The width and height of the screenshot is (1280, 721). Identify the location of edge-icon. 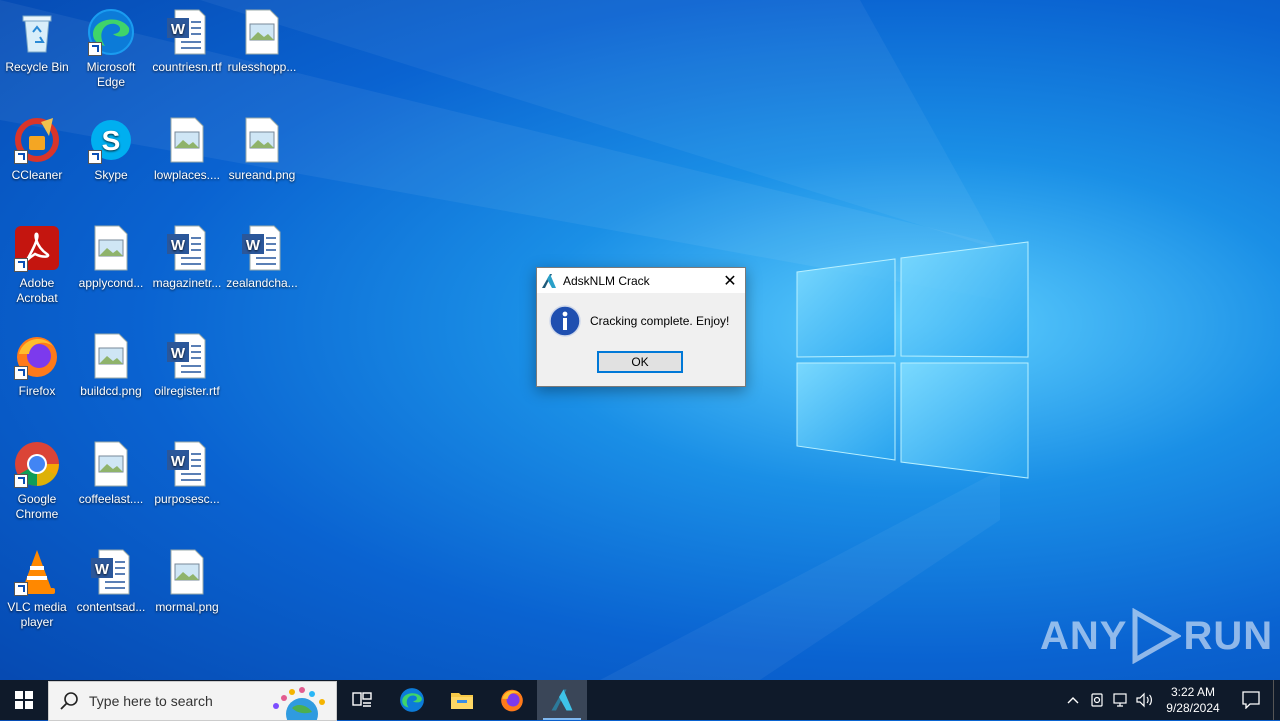
(412, 700).